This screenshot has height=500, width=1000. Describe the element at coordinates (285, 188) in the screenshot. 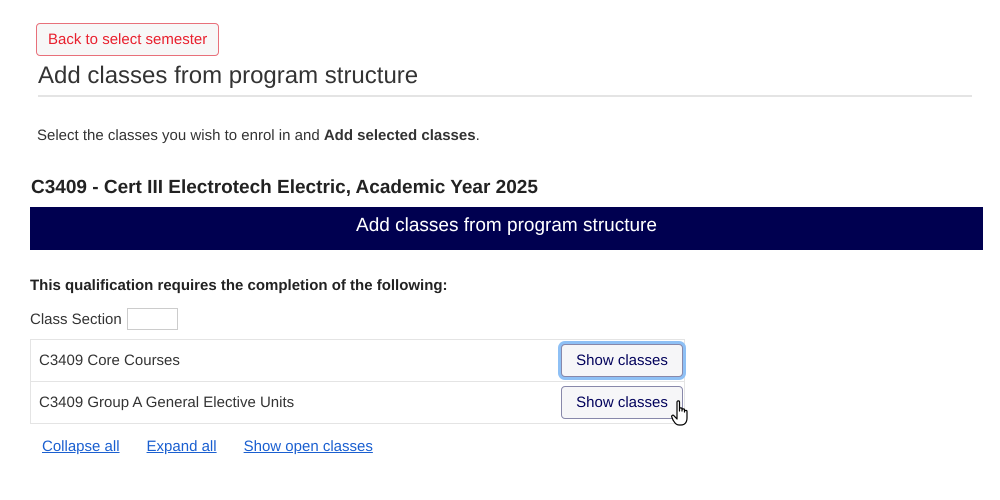

I see `program-heading: C3409 - Cert III Electrotech Electric, Academic Year 2025` at that location.